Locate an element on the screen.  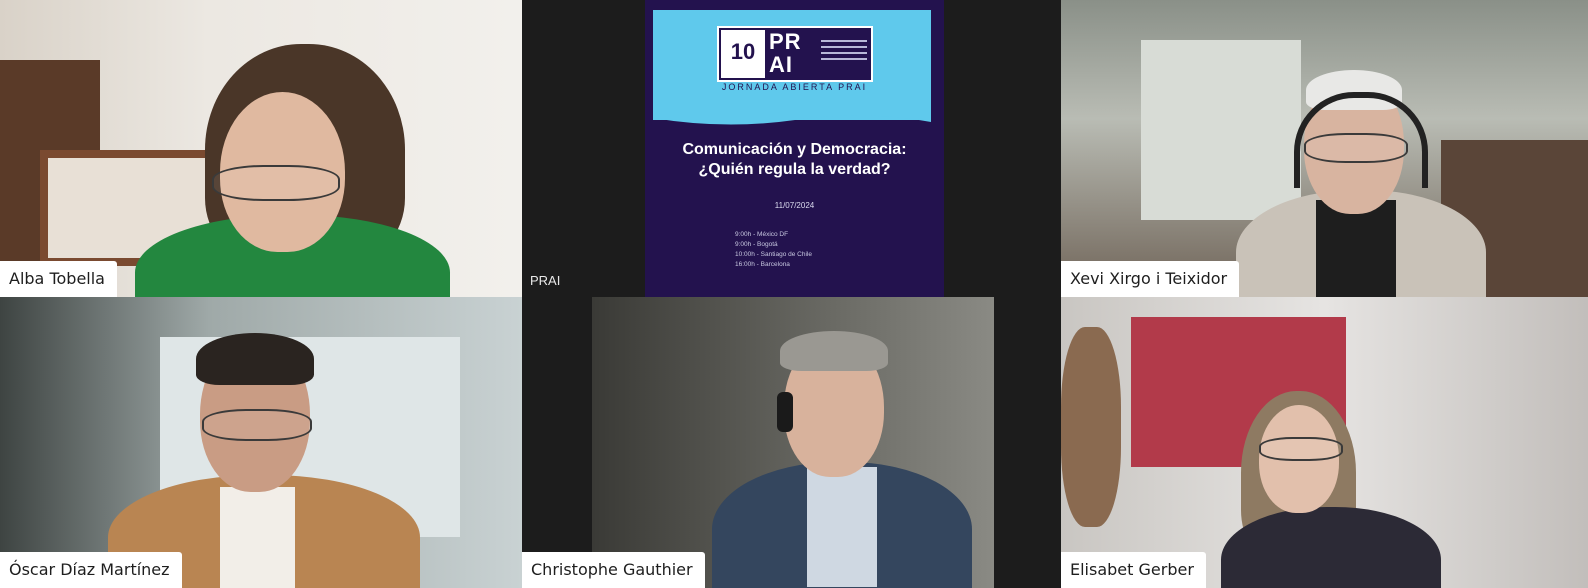
logo-wordmark: PR AI is located at coordinates (785, 53).